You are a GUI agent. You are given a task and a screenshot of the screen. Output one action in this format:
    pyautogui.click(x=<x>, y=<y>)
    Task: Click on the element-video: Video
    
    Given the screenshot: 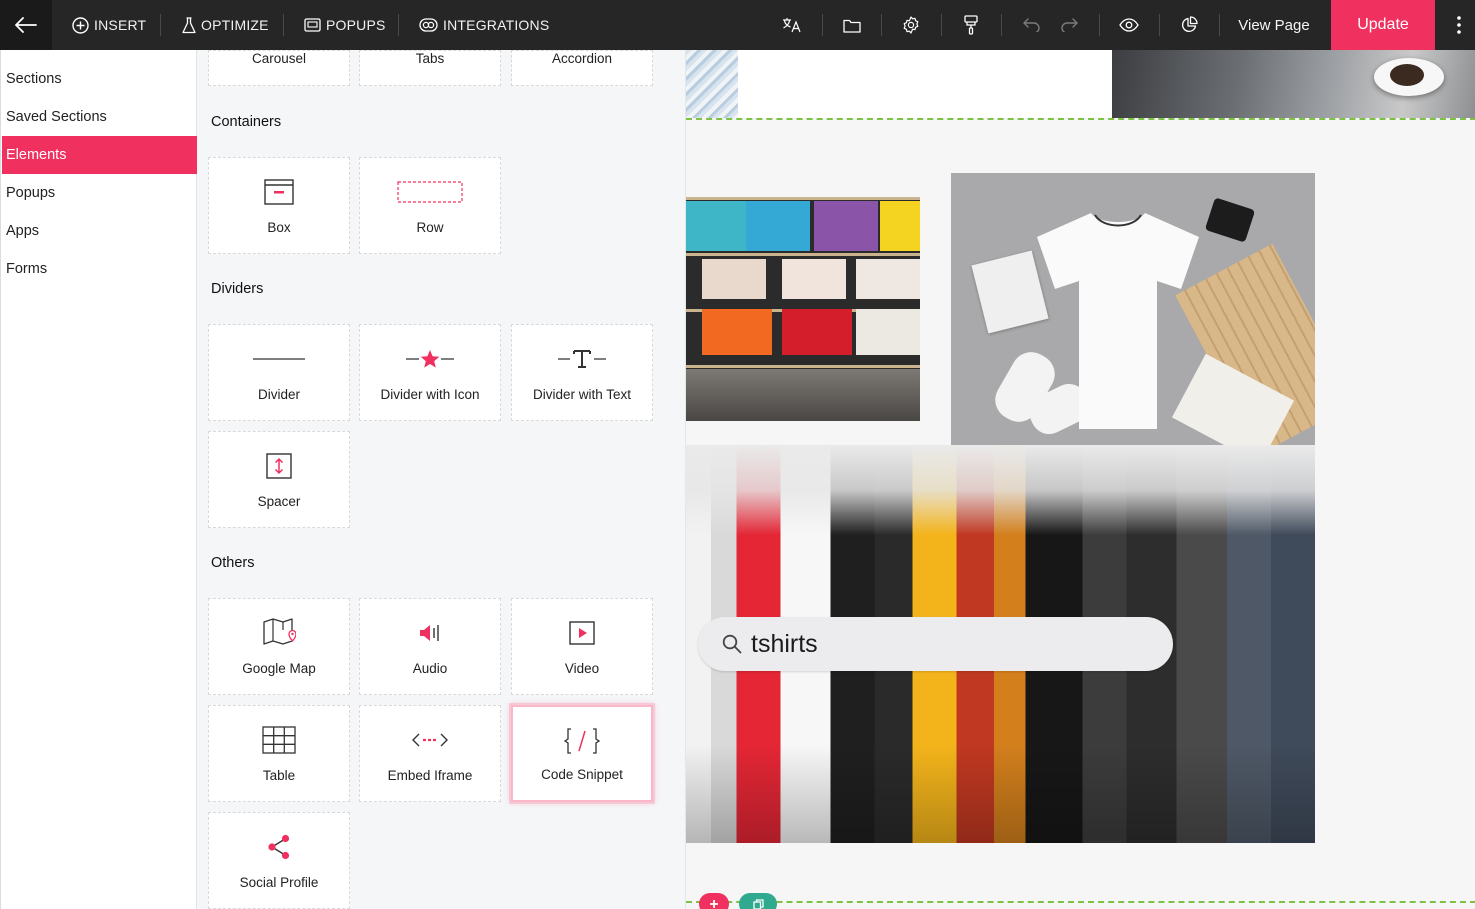 What is the action you would take?
    pyautogui.click(x=582, y=646)
    